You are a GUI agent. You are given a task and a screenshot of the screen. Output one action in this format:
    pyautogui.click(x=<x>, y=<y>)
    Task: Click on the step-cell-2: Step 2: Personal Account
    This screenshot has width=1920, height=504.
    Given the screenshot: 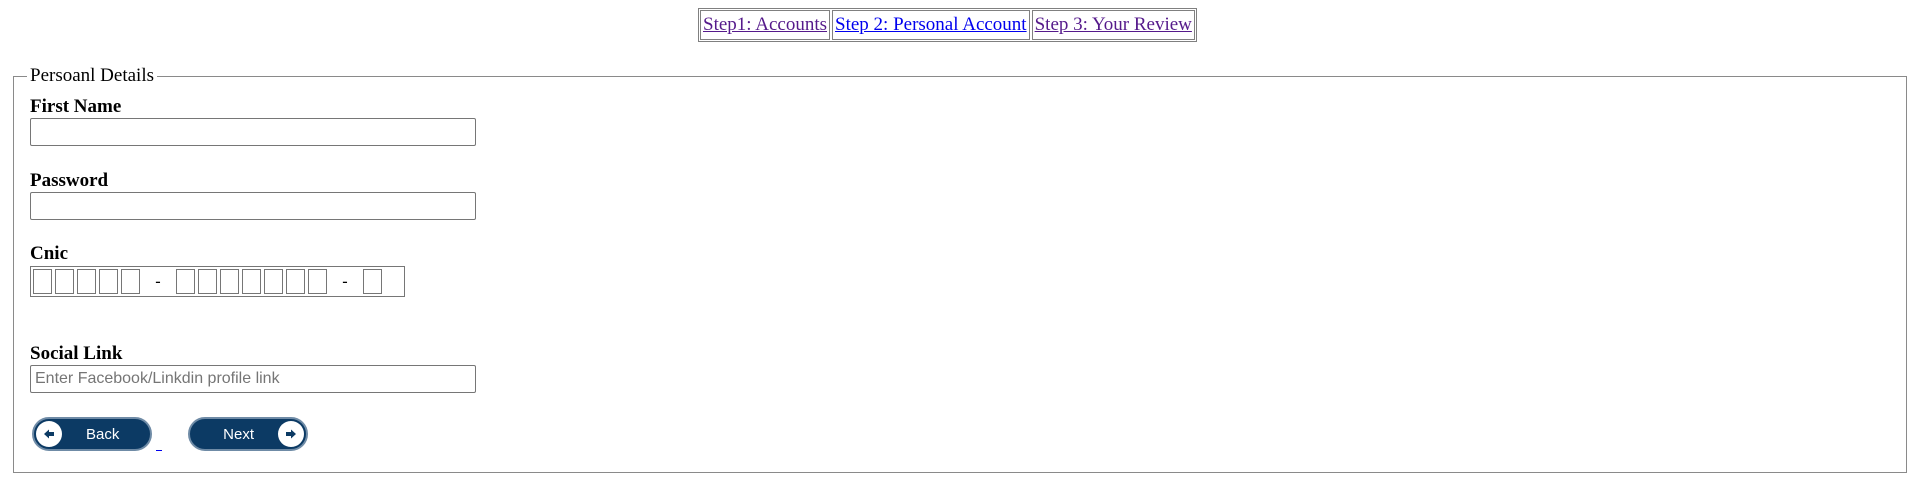 What is the action you would take?
    pyautogui.click(x=931, y=25)
    